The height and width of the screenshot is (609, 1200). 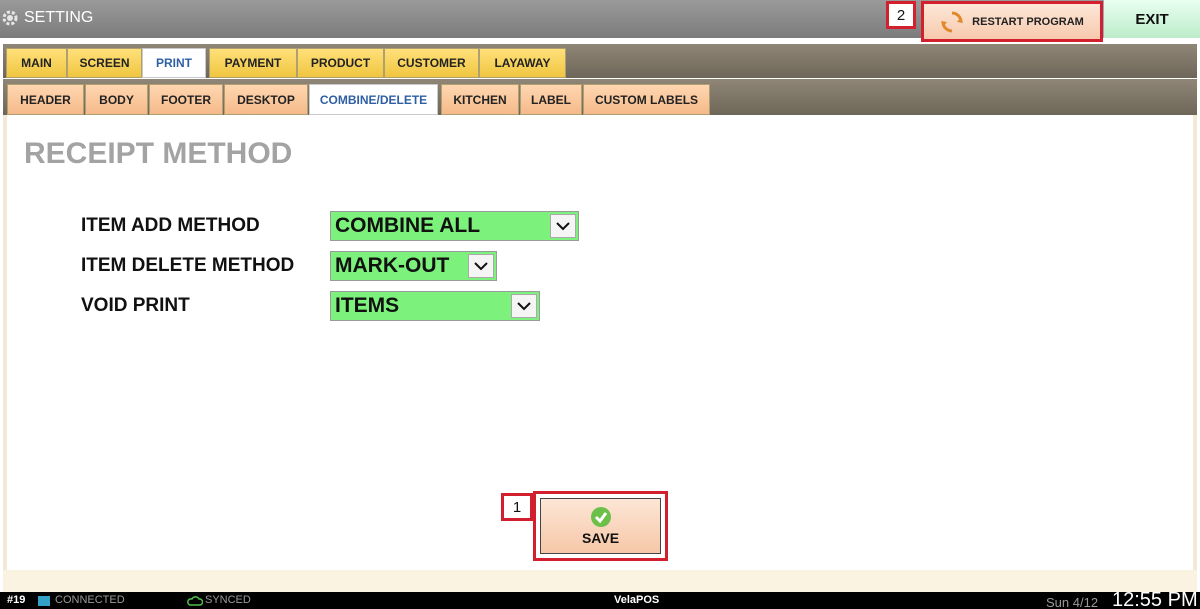 What do you see at coordinates (116, 99) in the screenshot?
I see `tab-body: BODY` at bounding box center [116, 99].